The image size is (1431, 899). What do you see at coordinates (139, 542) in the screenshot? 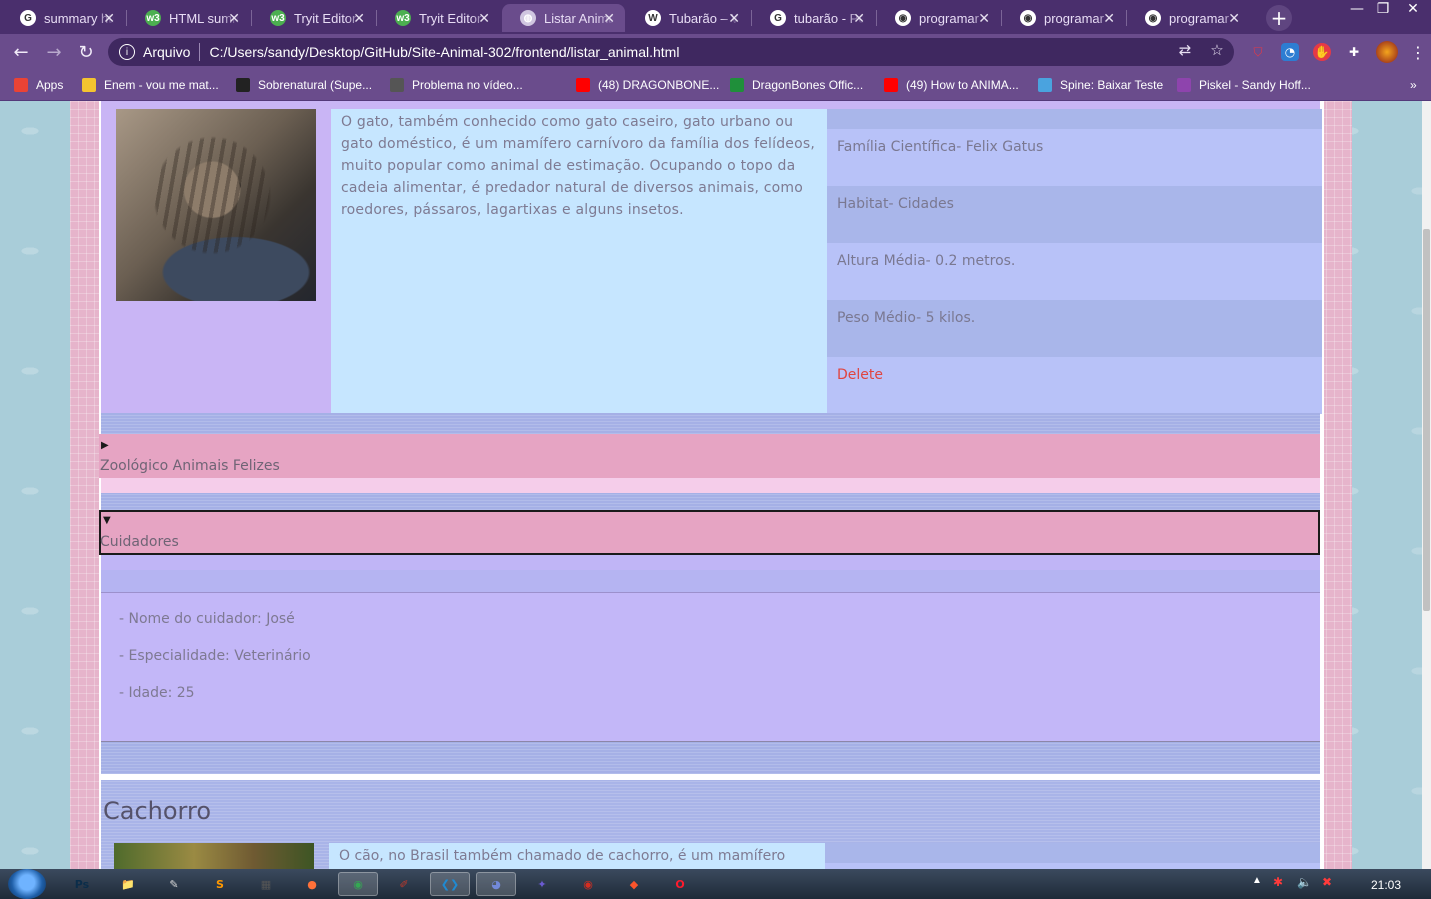
I see `cuidadores-summary: Cuidadores` at bounding box center [139, 542].